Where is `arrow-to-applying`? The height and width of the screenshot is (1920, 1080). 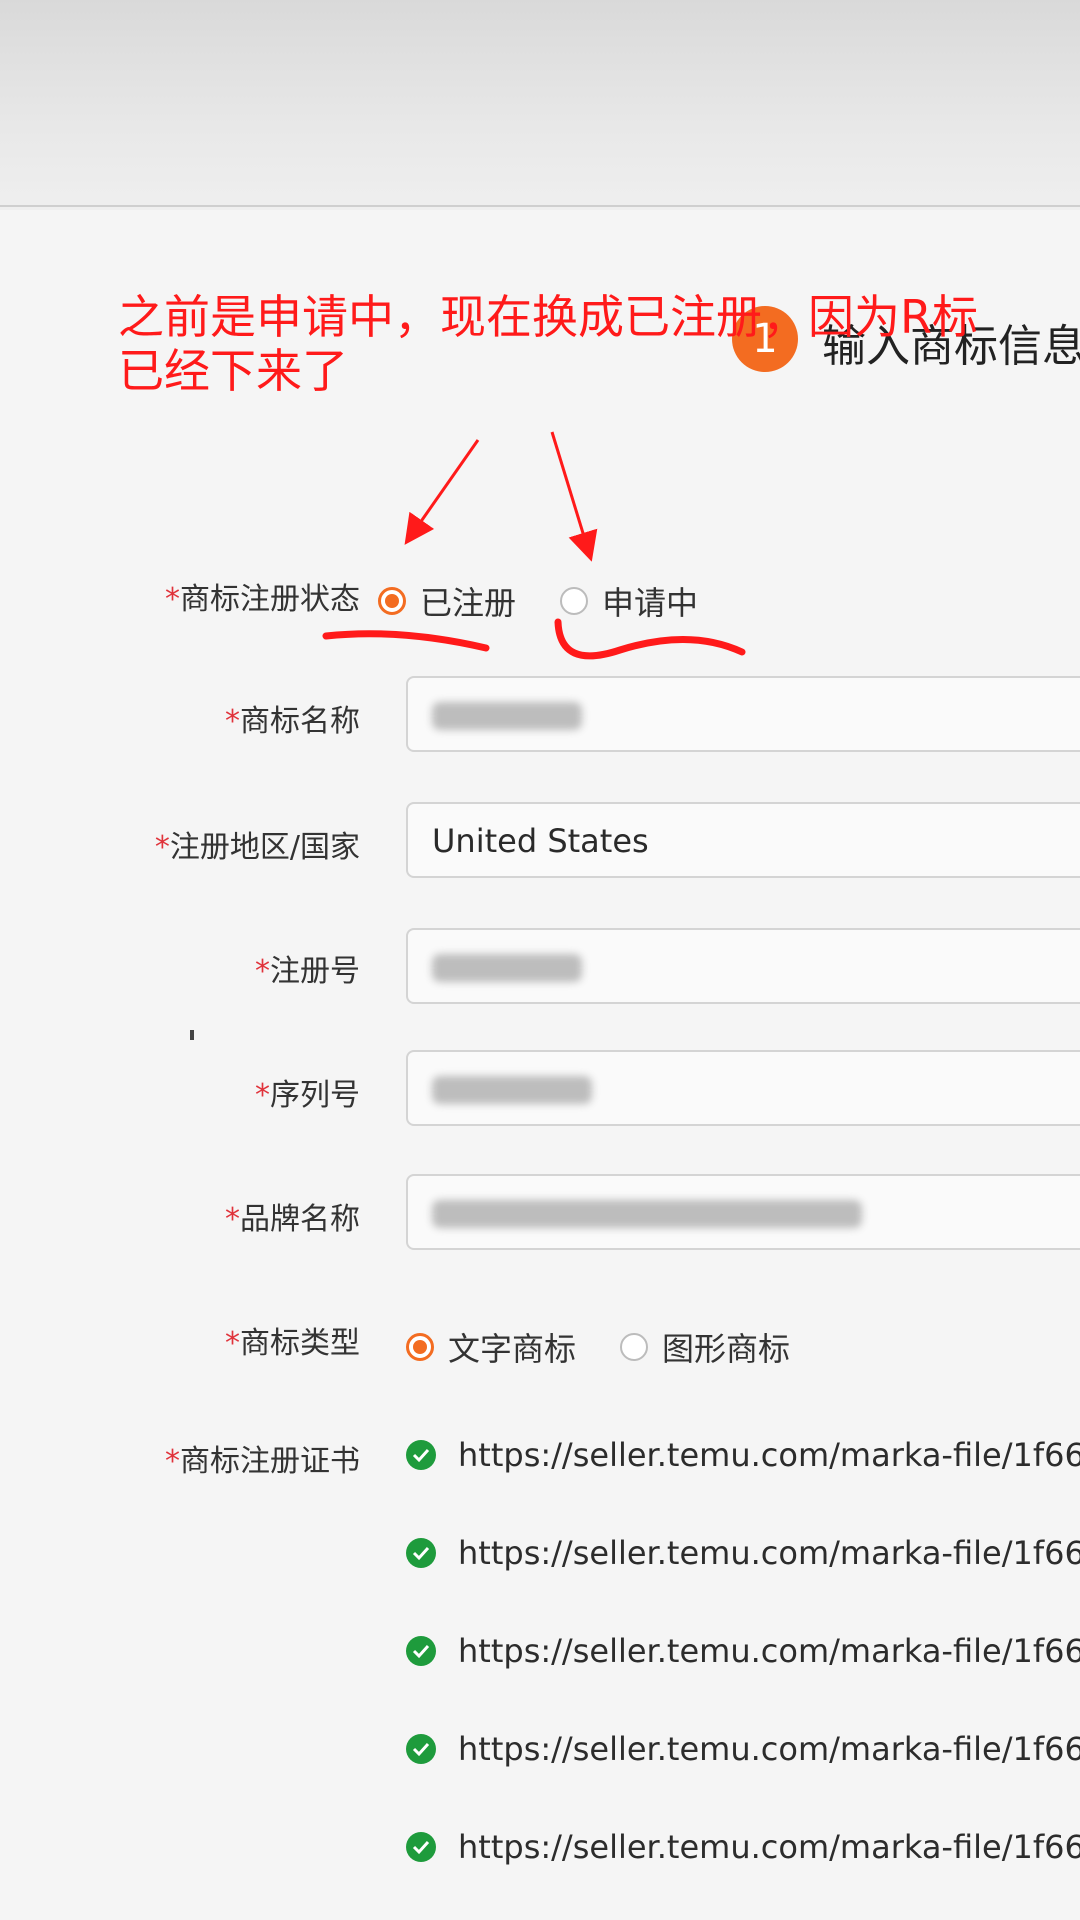
arrow-to-applying is located at coordinates (574, 496).